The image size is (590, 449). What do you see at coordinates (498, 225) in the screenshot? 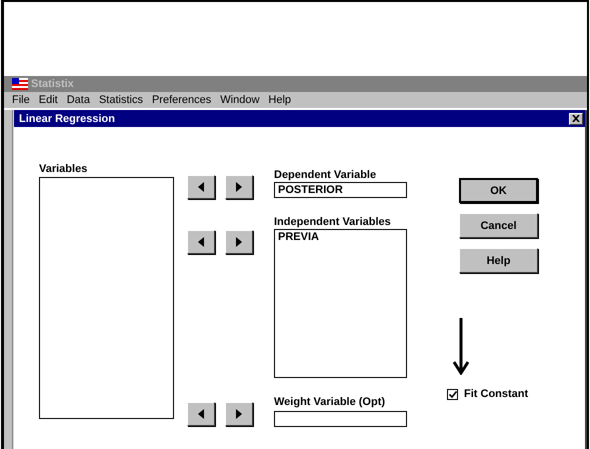
I see `dialog-button: Cancel` at bounding box center [498, 225].